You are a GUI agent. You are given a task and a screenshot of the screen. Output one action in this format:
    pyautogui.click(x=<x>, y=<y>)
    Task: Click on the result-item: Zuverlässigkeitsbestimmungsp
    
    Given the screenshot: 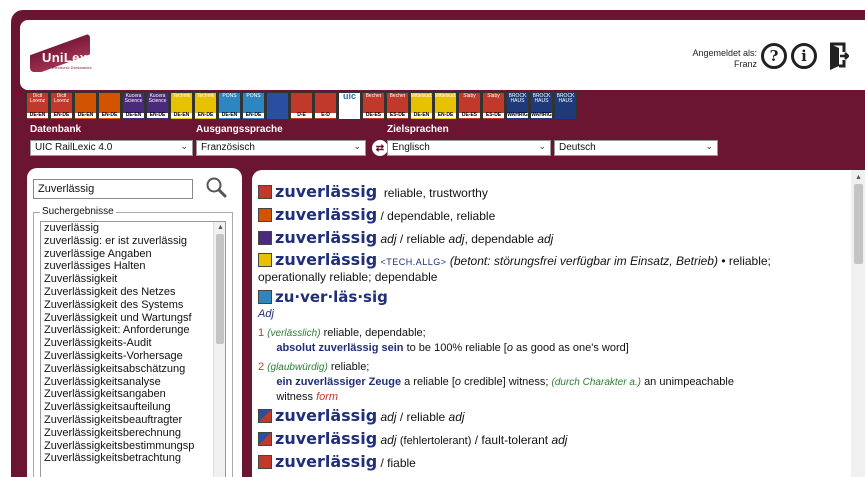 What is the action you would take?
    pyautogui.click(x=127, y=446)
    